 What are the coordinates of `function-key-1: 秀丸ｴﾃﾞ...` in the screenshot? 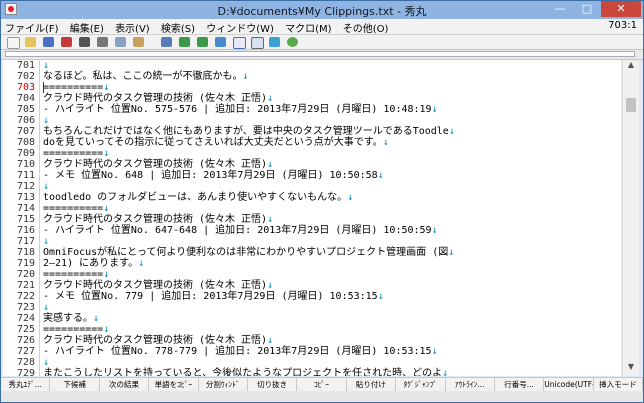 It's located at (26, 384).